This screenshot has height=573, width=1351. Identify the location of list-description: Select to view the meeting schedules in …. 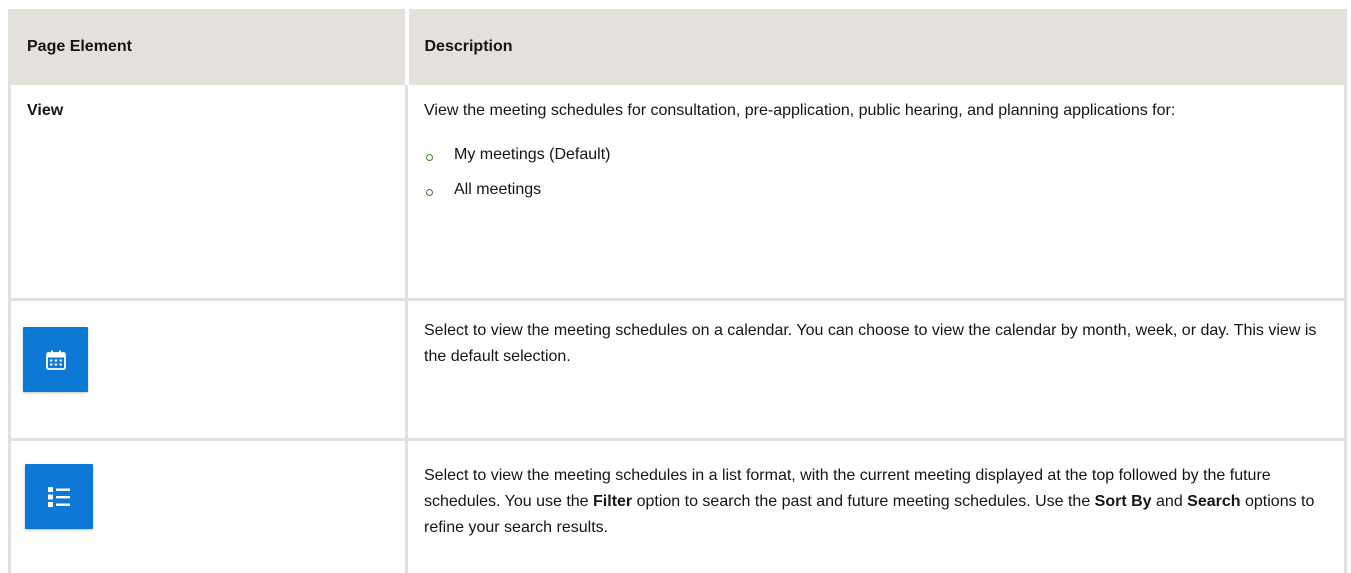
(876, 502).